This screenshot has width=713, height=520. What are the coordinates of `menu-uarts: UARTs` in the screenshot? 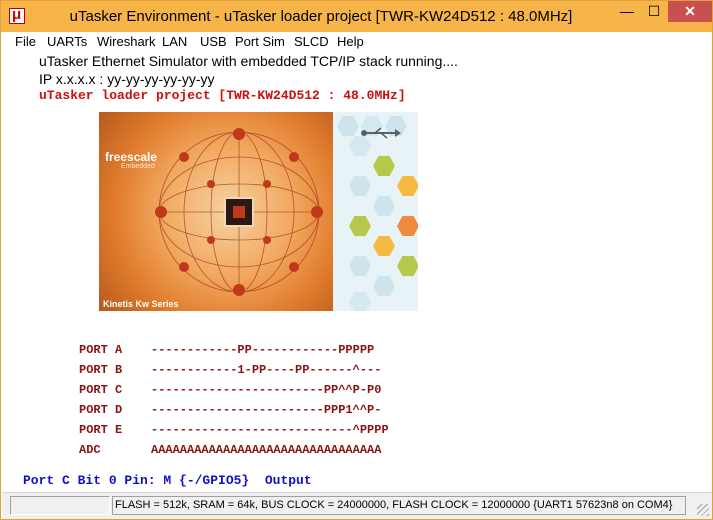 It's located at (67, 41).